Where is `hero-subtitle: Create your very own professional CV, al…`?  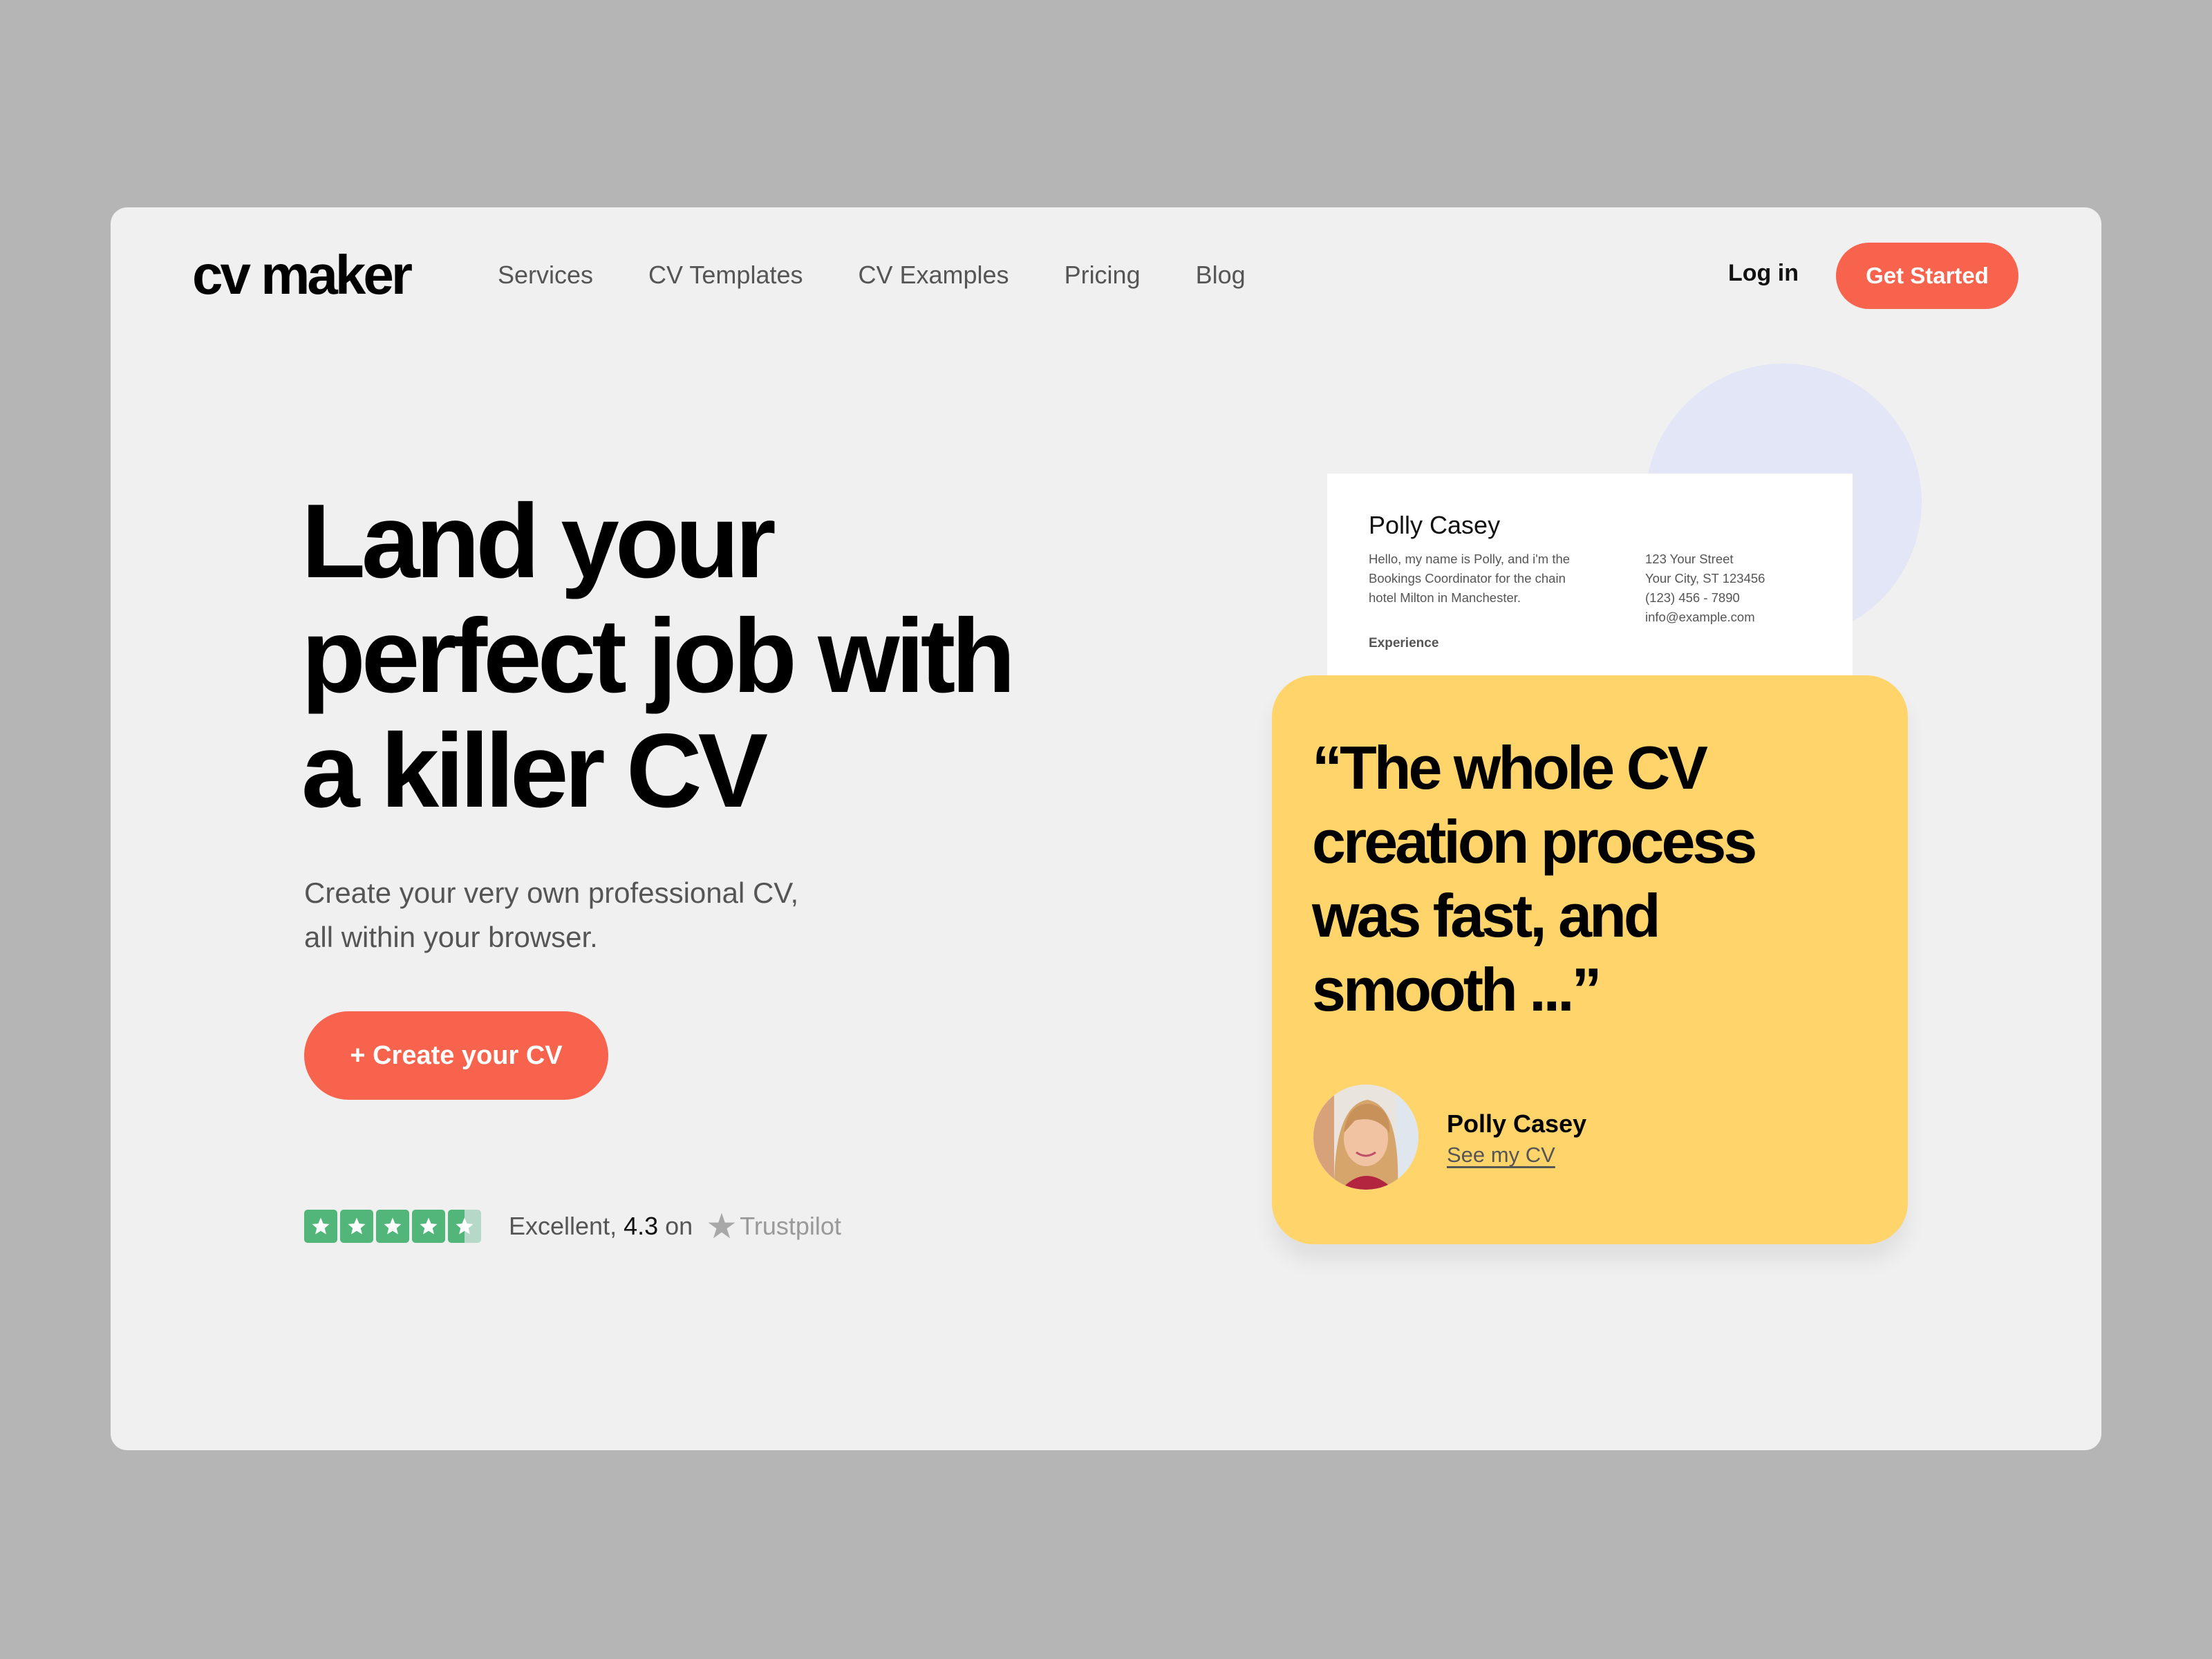
hero-subtitle: Create your very own professional CV, al… is located at coordinates (551, 915).